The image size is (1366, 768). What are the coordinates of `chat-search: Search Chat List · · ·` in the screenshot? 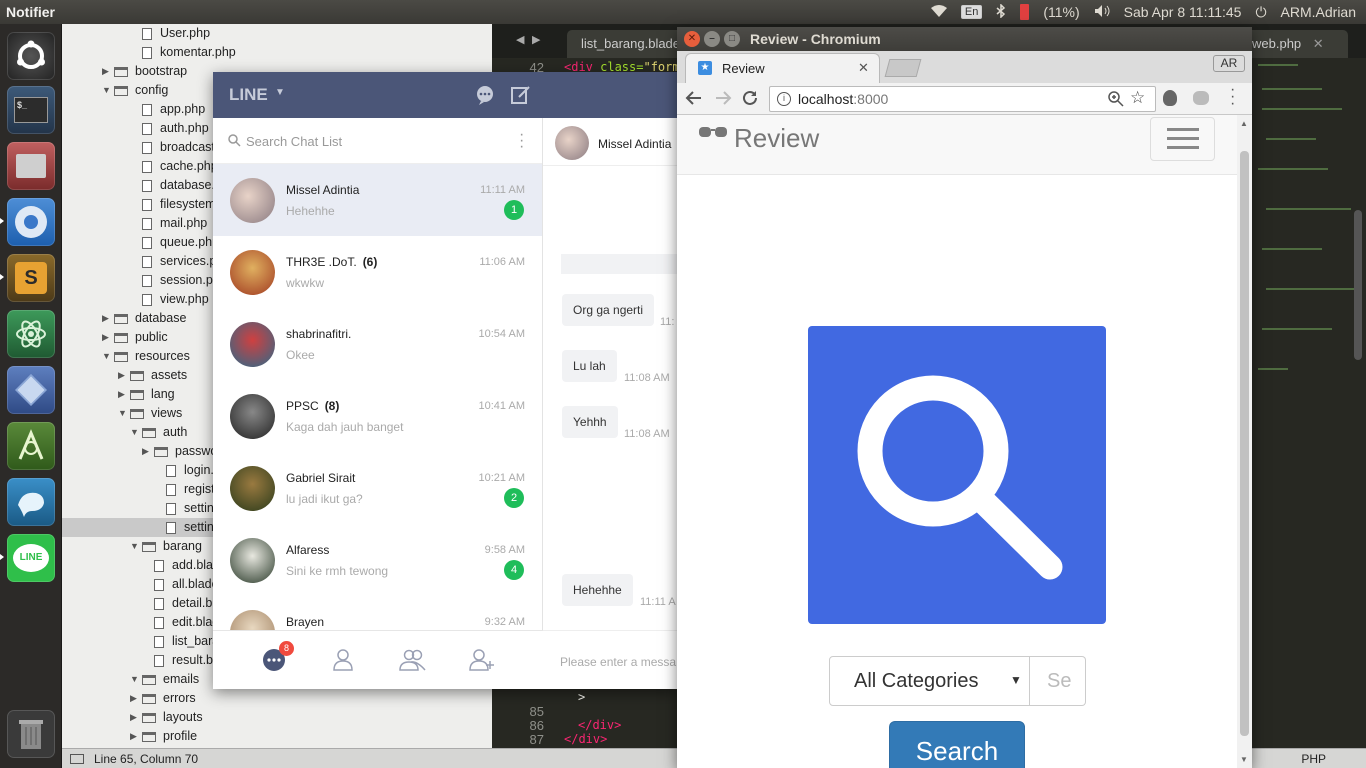 It's located at (377, 141).